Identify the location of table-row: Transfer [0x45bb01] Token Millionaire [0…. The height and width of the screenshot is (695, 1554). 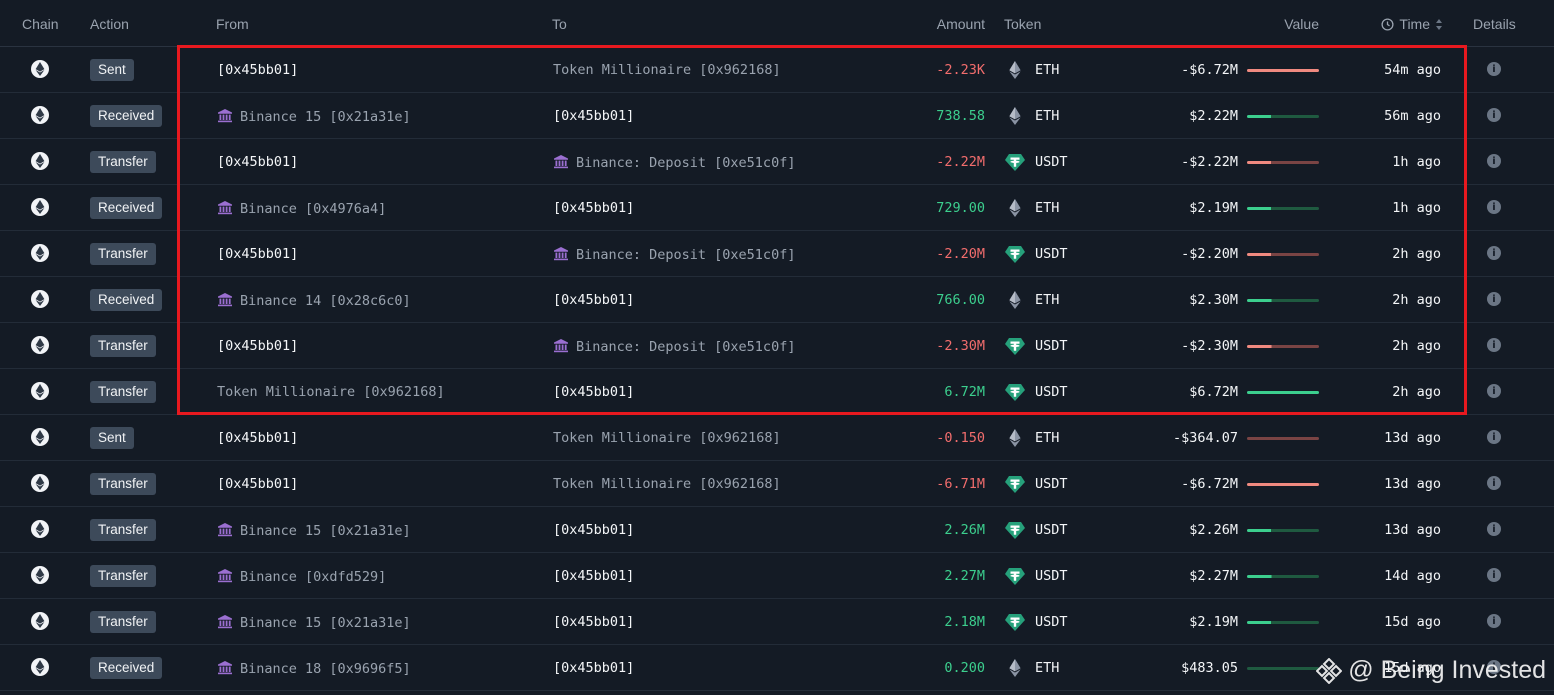
(777, 484).